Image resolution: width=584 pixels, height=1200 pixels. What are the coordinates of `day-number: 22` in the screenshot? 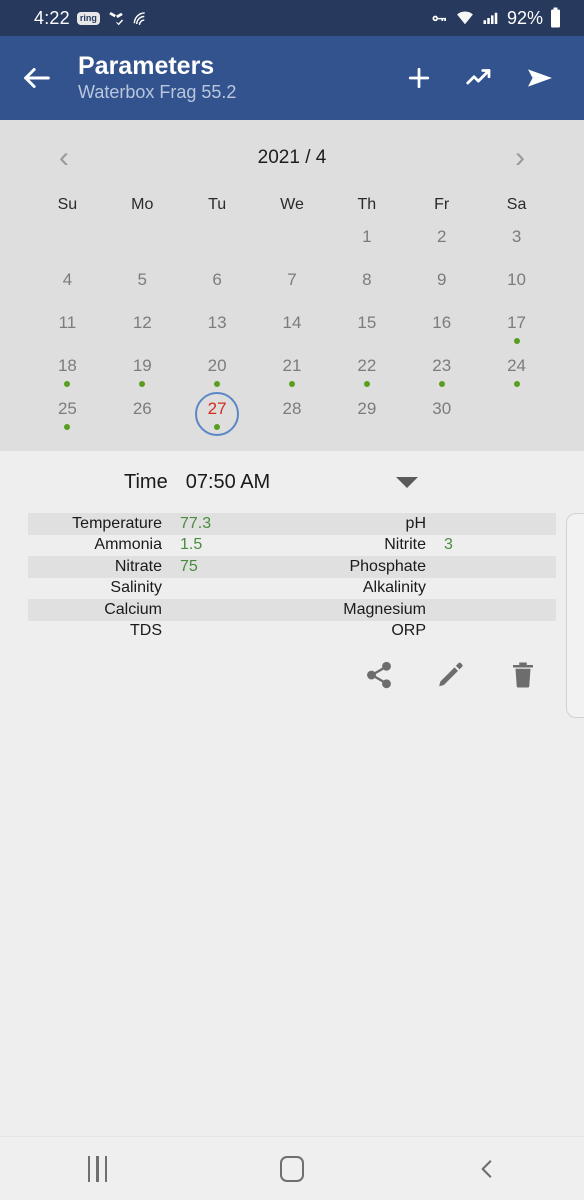 It's located at (367, 365).